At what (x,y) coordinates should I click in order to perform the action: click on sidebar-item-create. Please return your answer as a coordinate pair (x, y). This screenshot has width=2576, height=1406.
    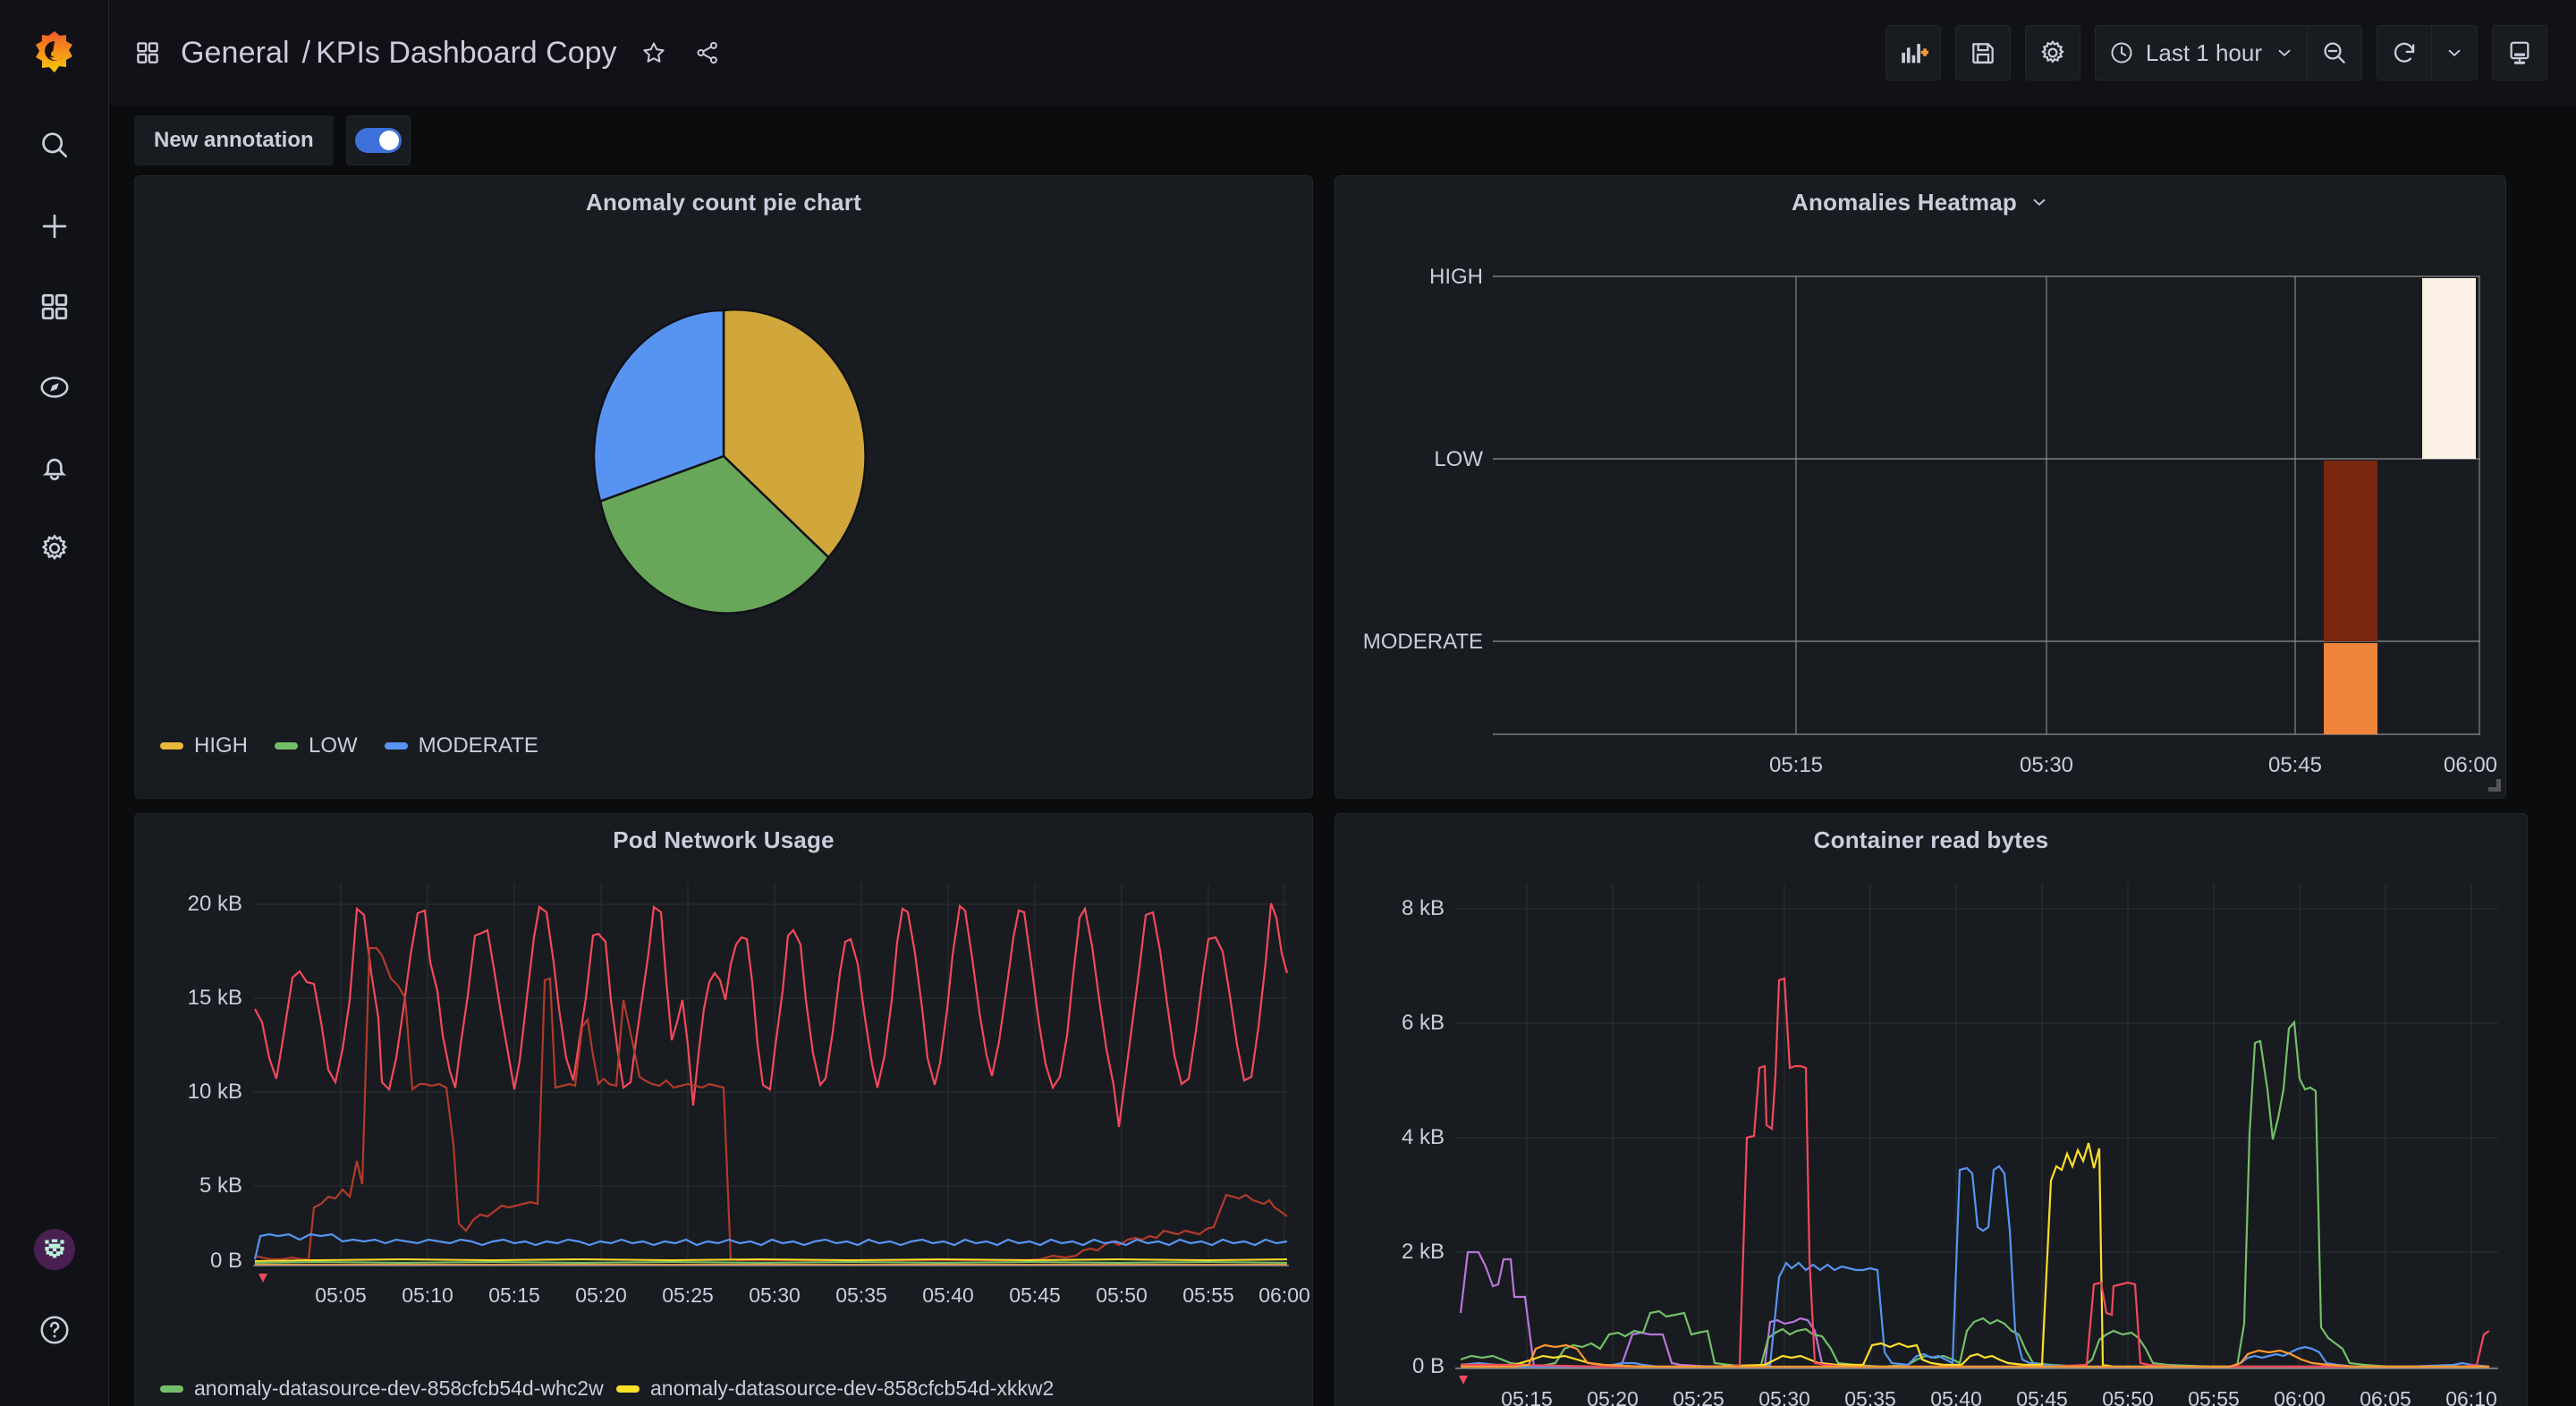
    Looking at the image, I should click on (54, 227).